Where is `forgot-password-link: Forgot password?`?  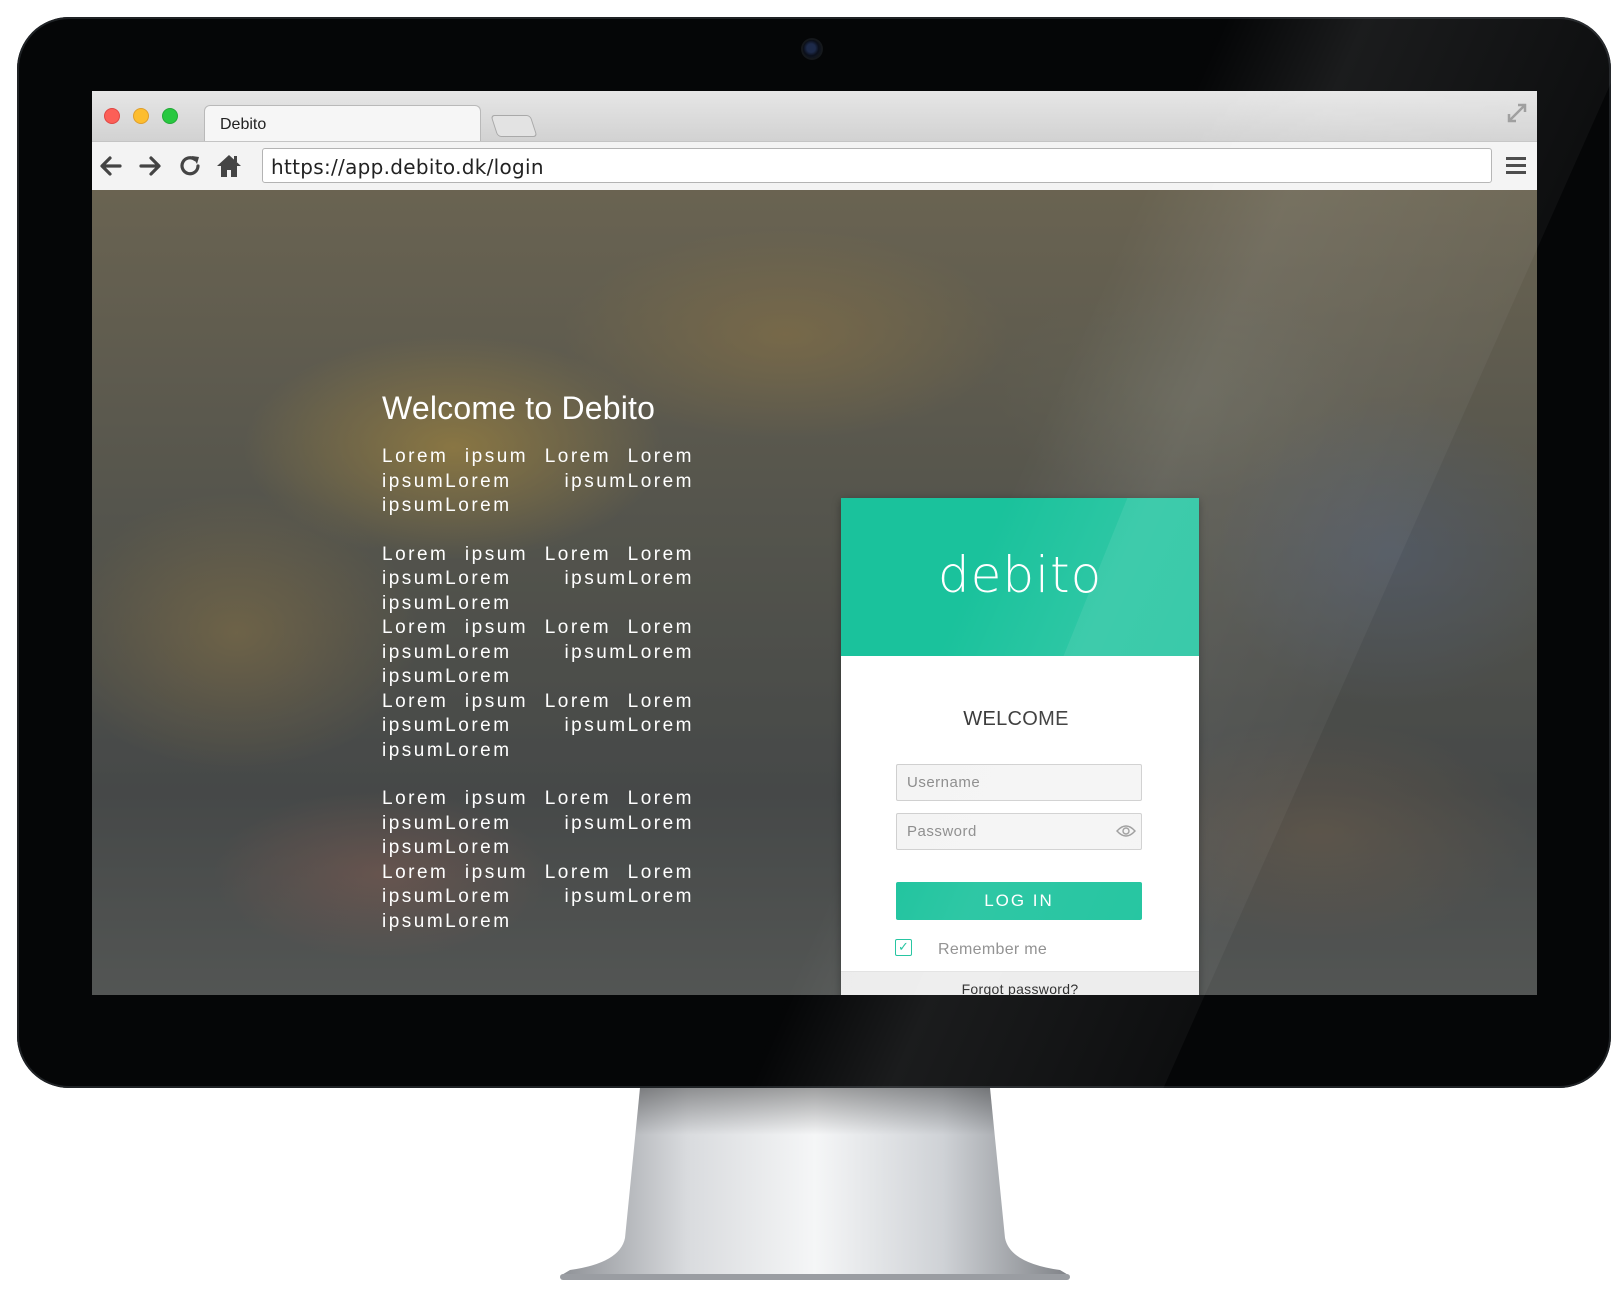 forgot-password-link: Forgot password? is located at coordinates (1020, 988).